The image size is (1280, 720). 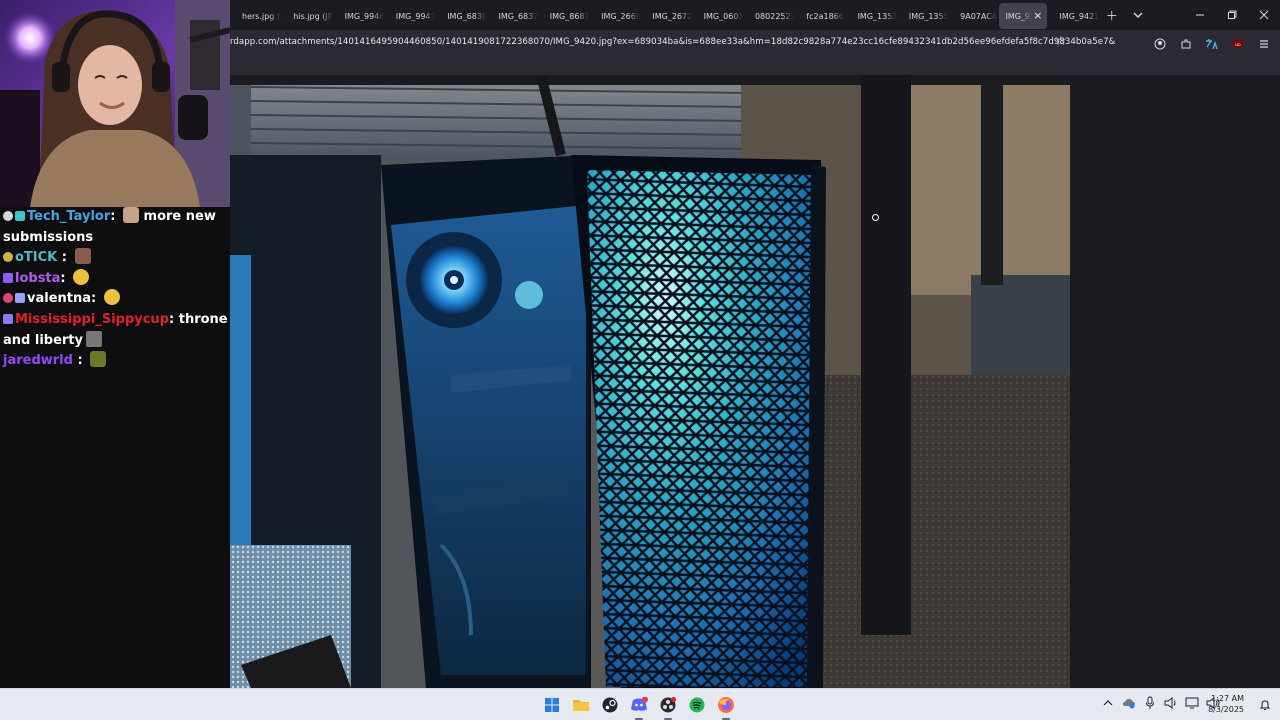 I want to click on notification-button, so click(x=1265, y=705).